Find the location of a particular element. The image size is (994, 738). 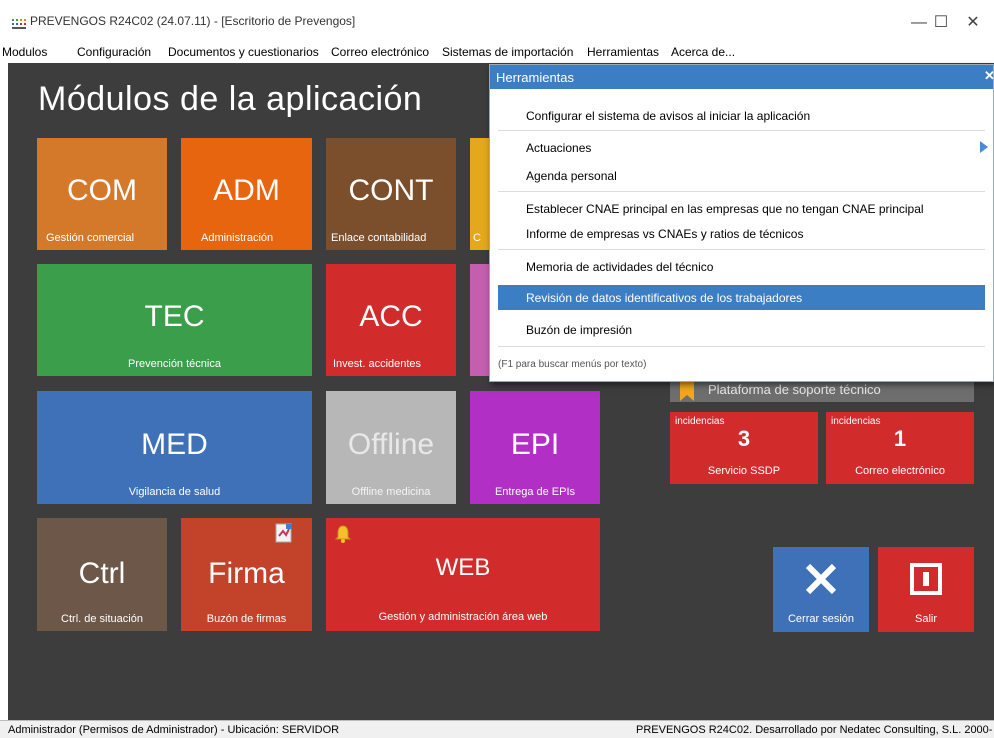

tile-label: Buzón de firmas is located at coordinates (246, 619).